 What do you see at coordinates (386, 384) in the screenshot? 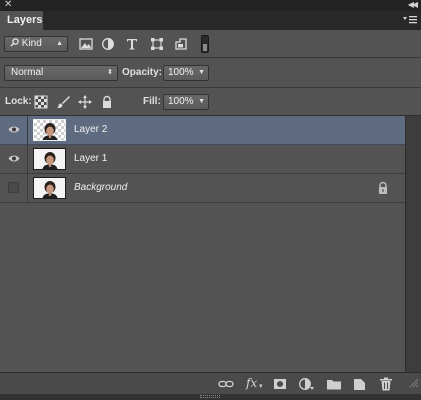
I see `delete-trash-icon` at bounding box center [386, 384].